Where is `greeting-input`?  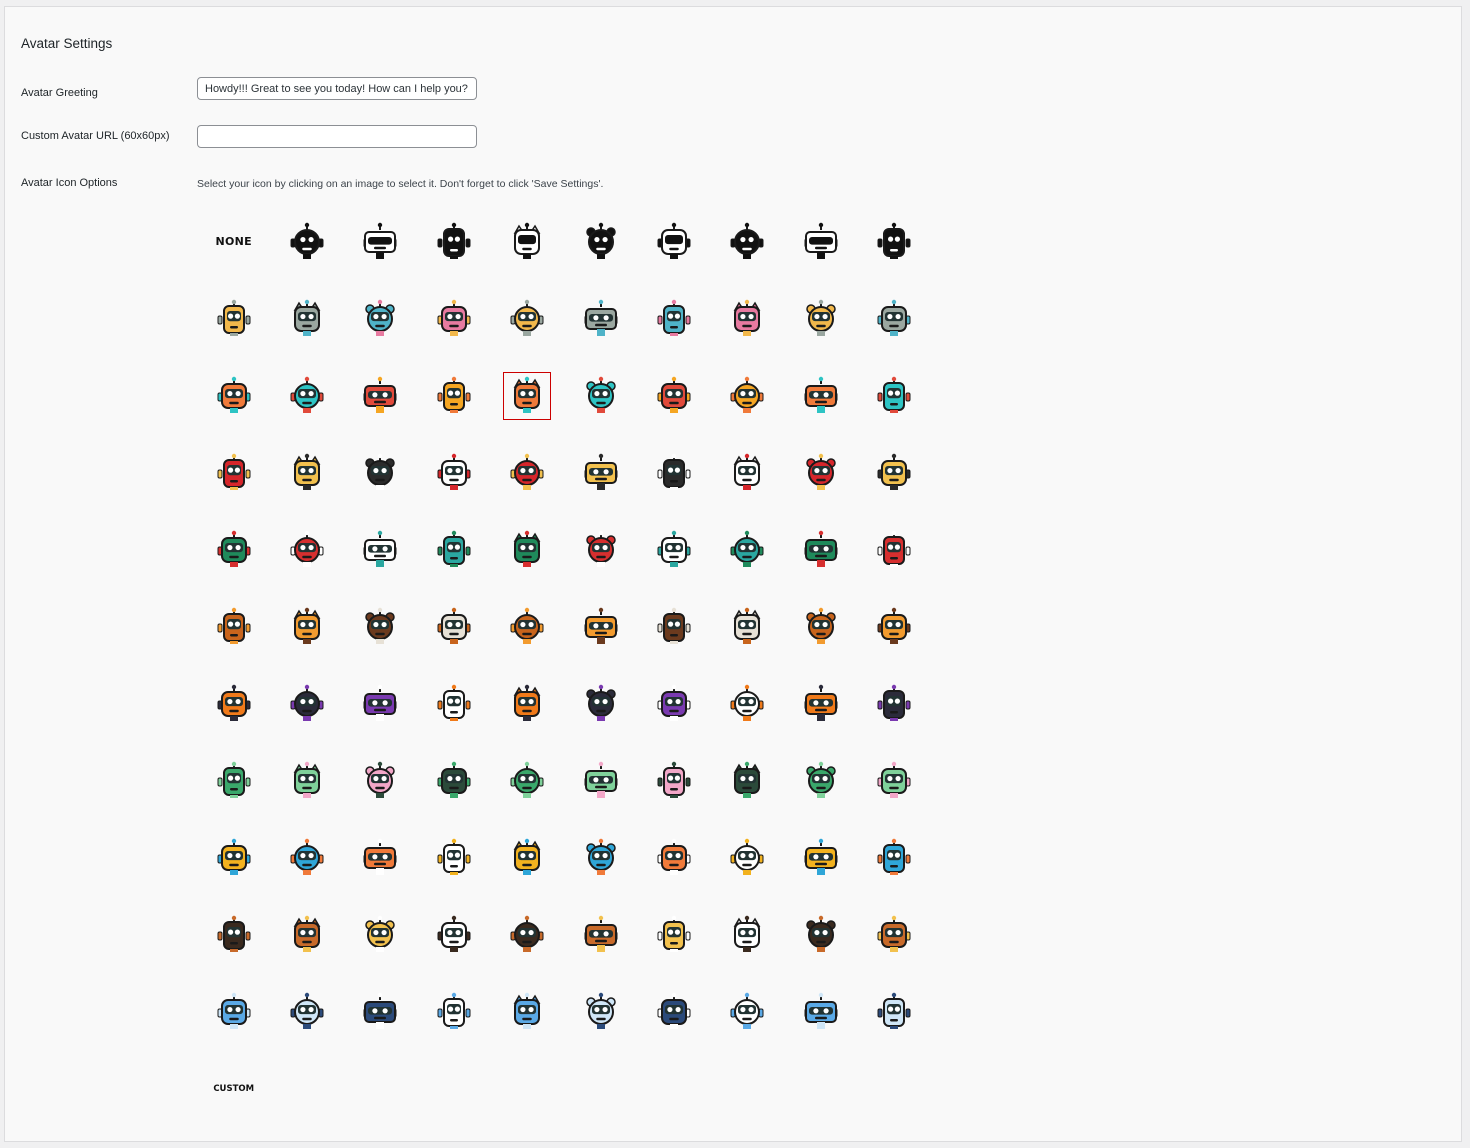
greeting-input is located at coordinates (337, 88).